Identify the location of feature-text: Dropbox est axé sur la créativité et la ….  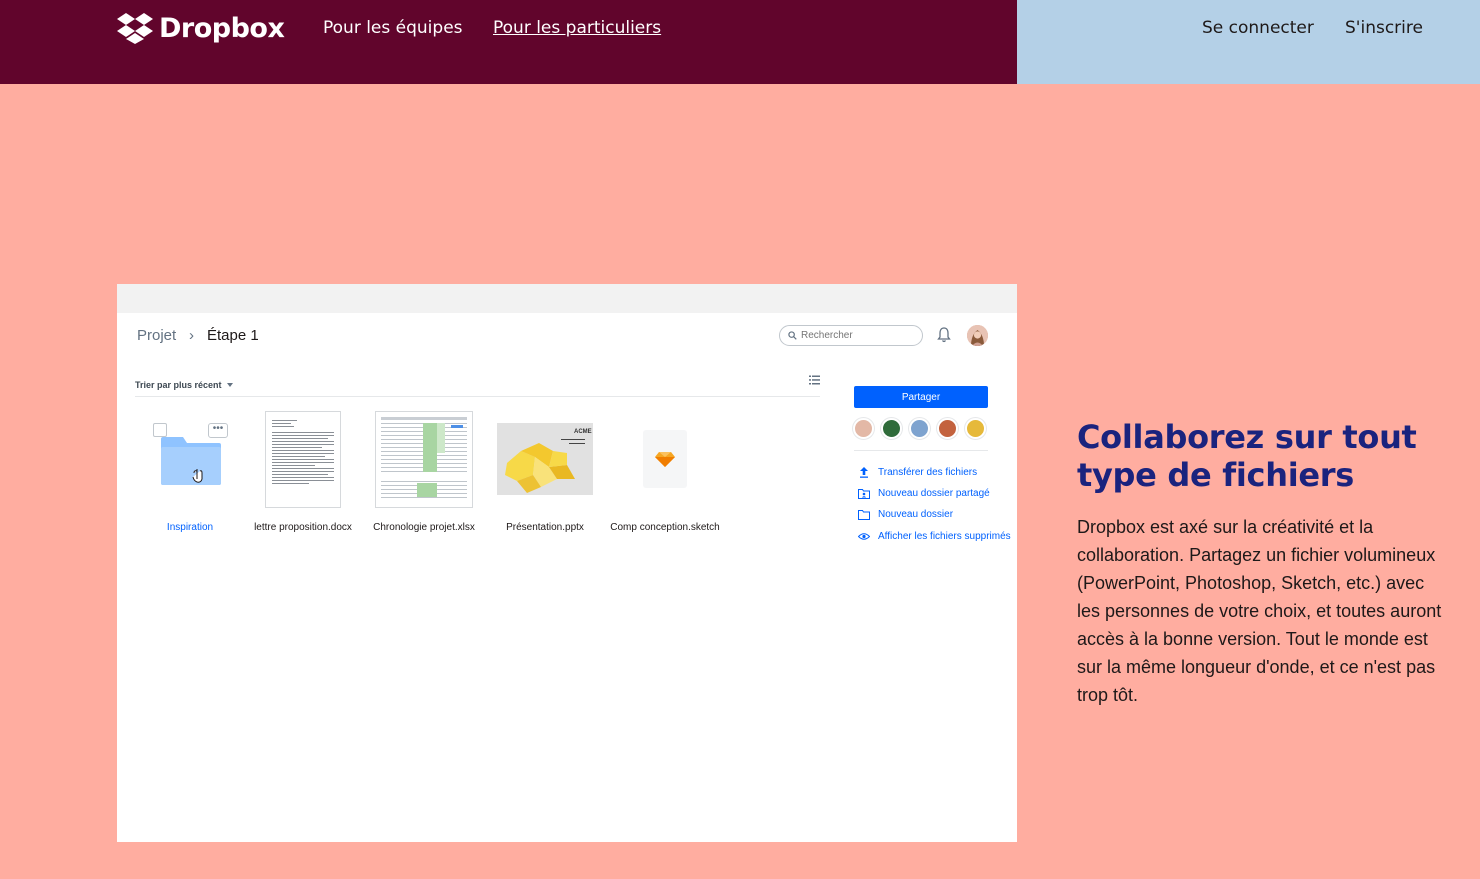
(1259, 611).